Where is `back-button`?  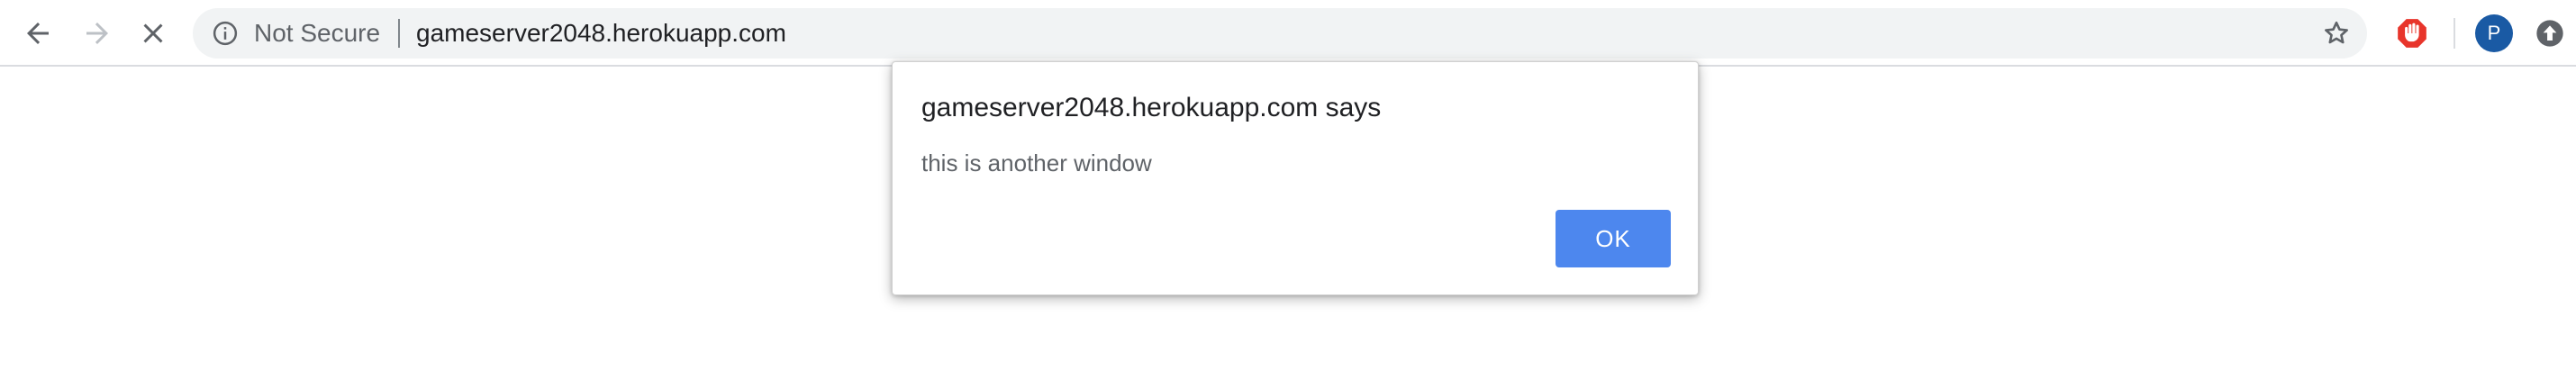
back-button is located at coordinates (37, 33).